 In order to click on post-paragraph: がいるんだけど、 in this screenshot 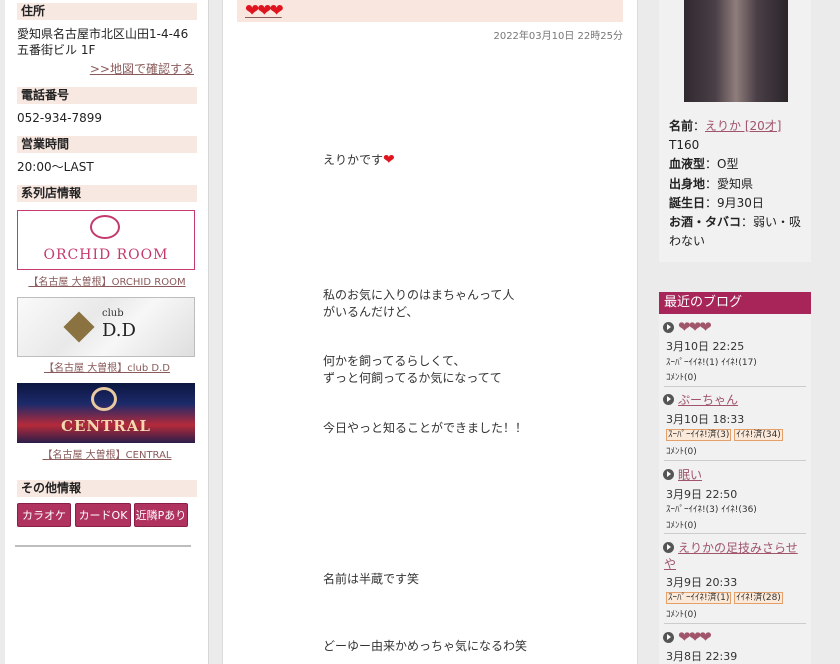, I will do `click(371, 312)`.